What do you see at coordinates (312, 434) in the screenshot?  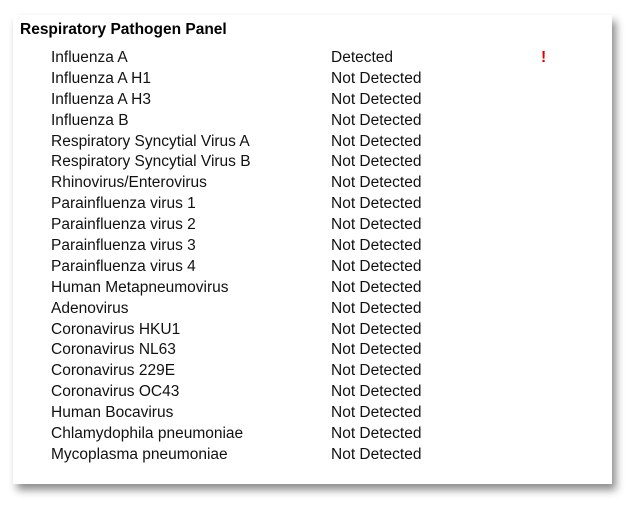 I see `result-row: Chlamydophila pneumoniae Not Detected` at bounding box center [312, 434].